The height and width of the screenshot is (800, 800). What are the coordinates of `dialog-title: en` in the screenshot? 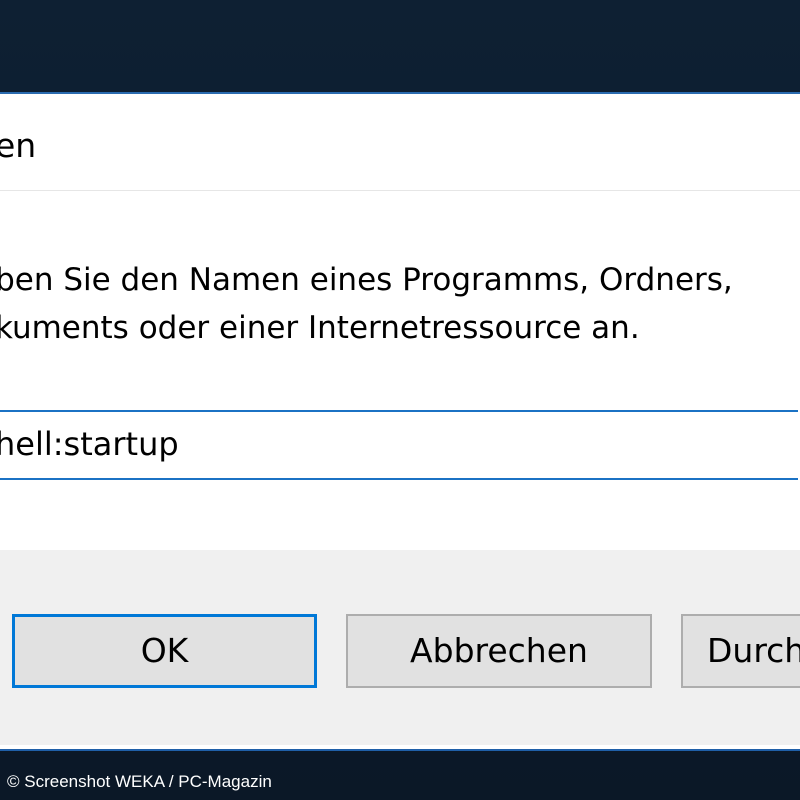 It's located at (18, 145).